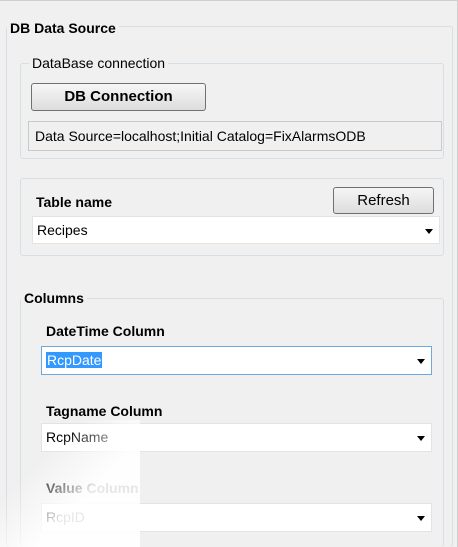 The image size is (458, 547). I want to click on table-name-label: Table name, so click(74, 202).